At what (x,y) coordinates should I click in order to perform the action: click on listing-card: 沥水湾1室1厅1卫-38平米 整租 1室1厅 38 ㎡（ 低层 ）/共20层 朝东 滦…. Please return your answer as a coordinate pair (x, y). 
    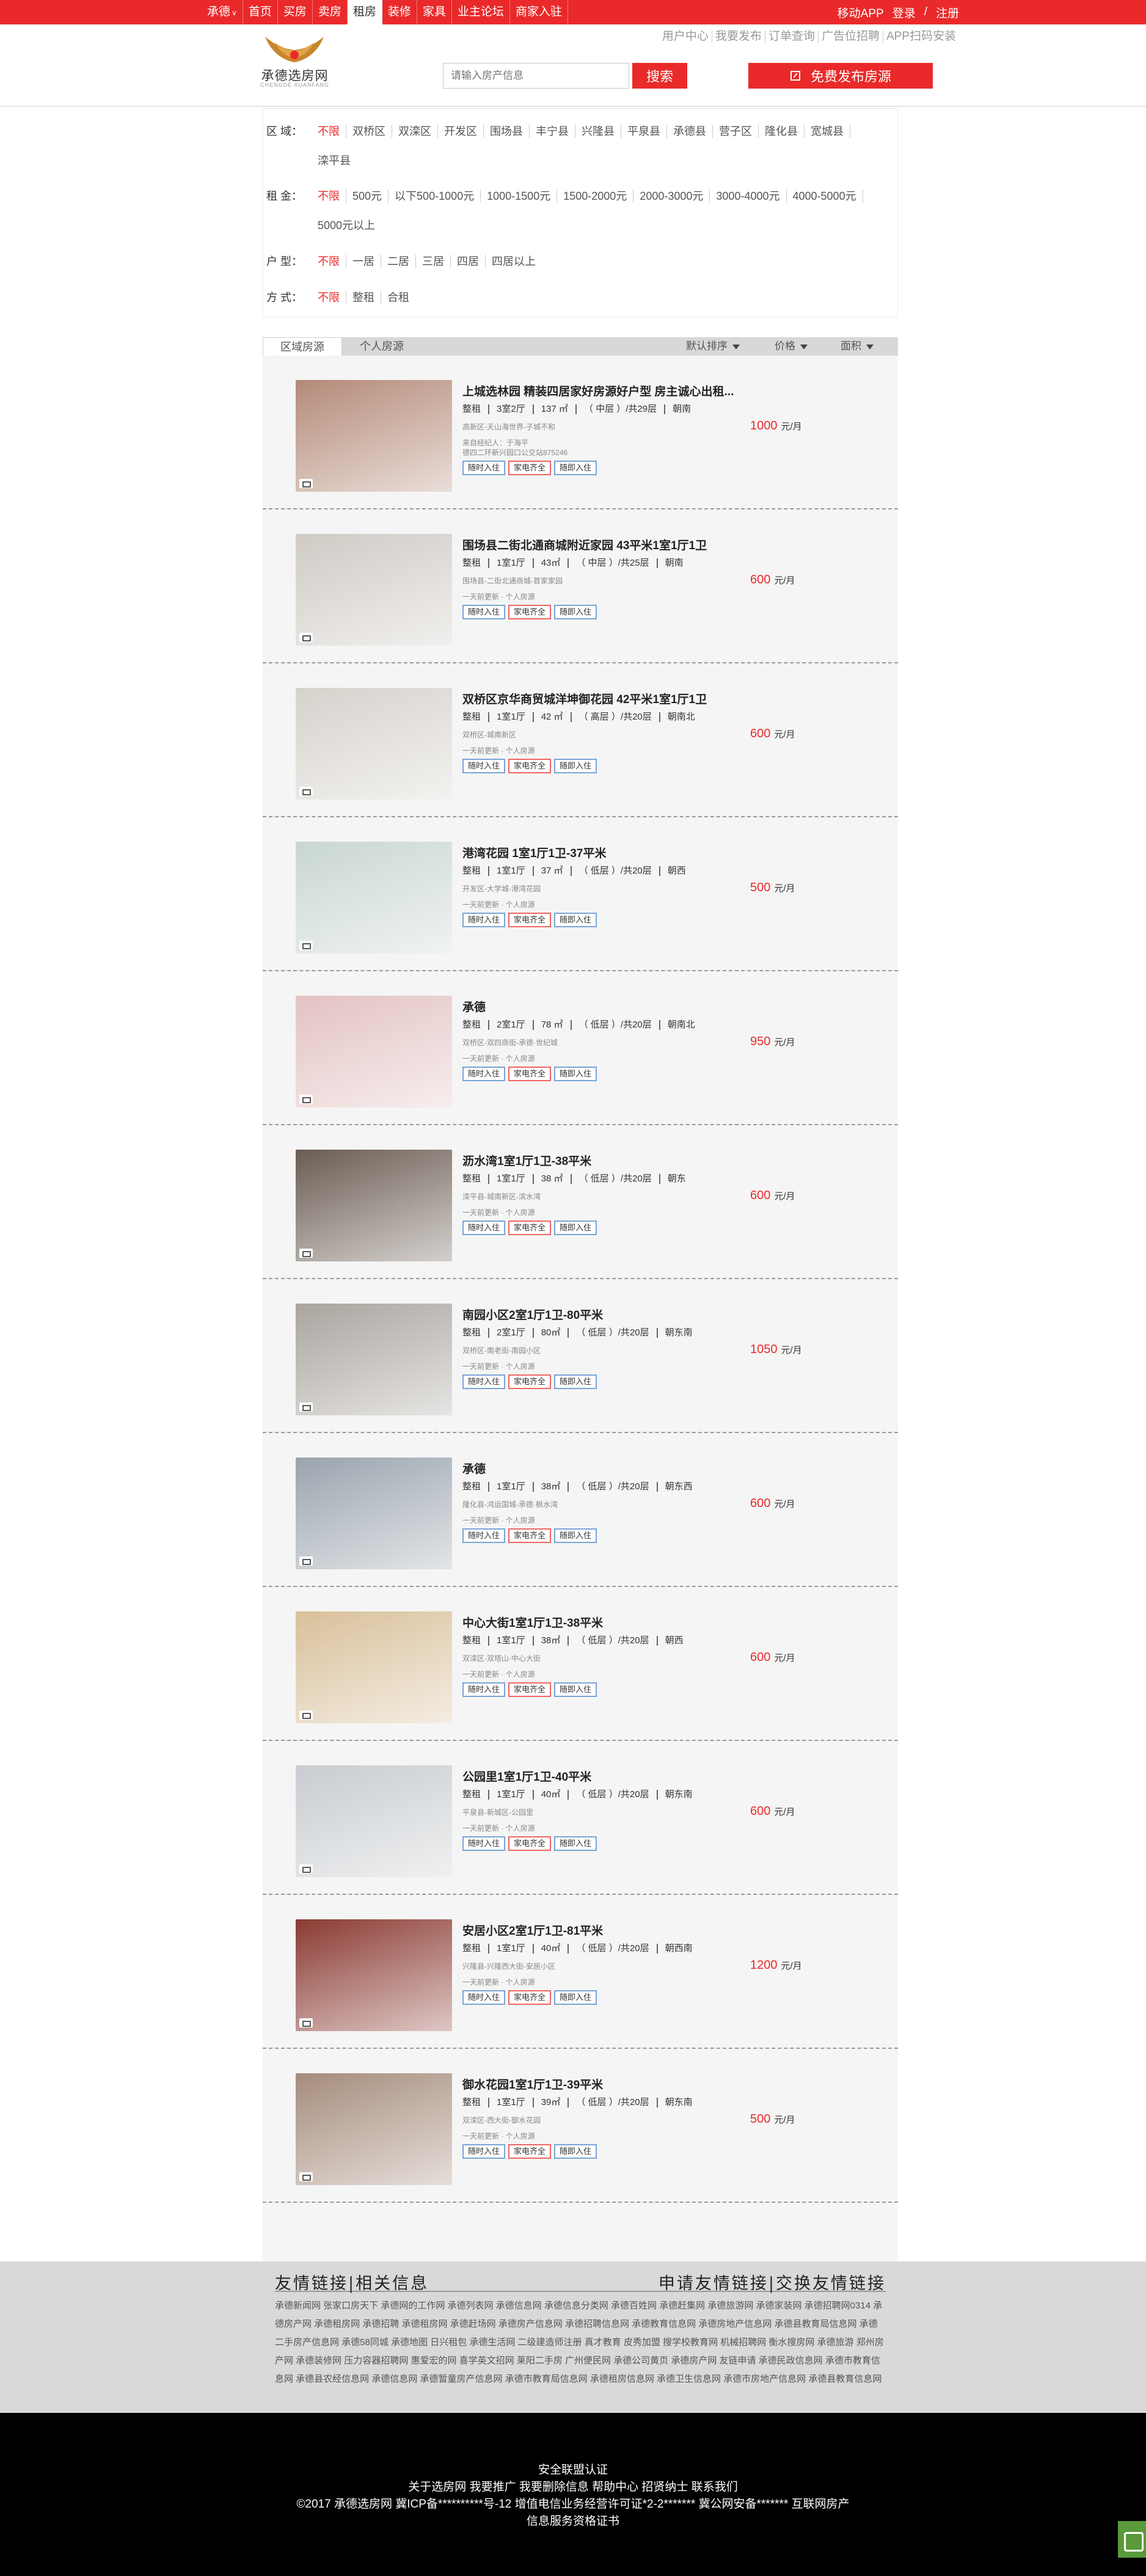
    Looking at the image, I should click on (580, 1202).